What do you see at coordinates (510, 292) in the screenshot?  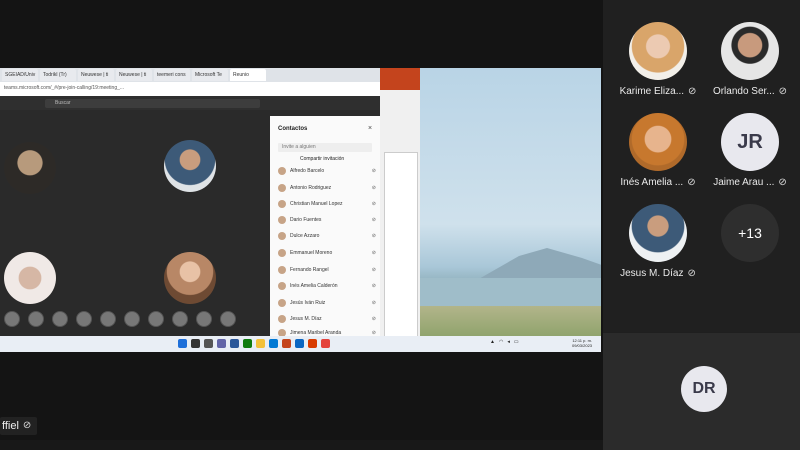 I see `wallpaper-water` at bounding box center [510, 292].